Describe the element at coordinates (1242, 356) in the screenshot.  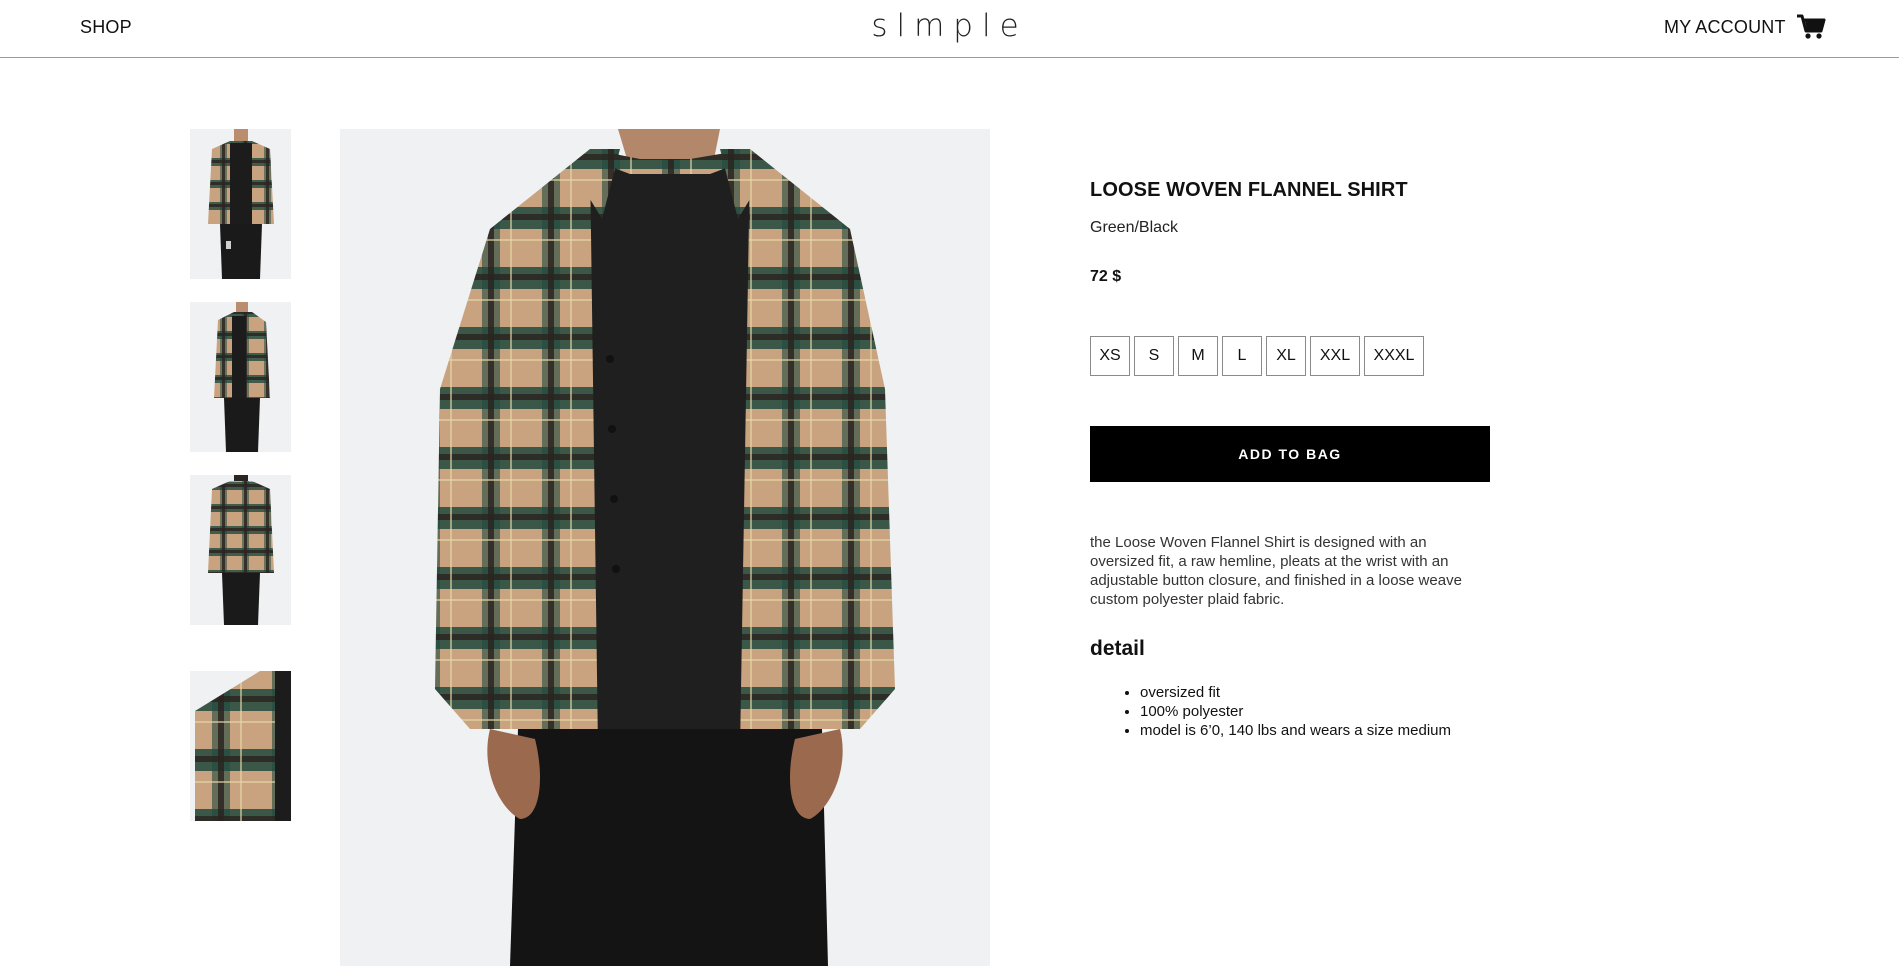
I see `size-option-l: L` at that location.